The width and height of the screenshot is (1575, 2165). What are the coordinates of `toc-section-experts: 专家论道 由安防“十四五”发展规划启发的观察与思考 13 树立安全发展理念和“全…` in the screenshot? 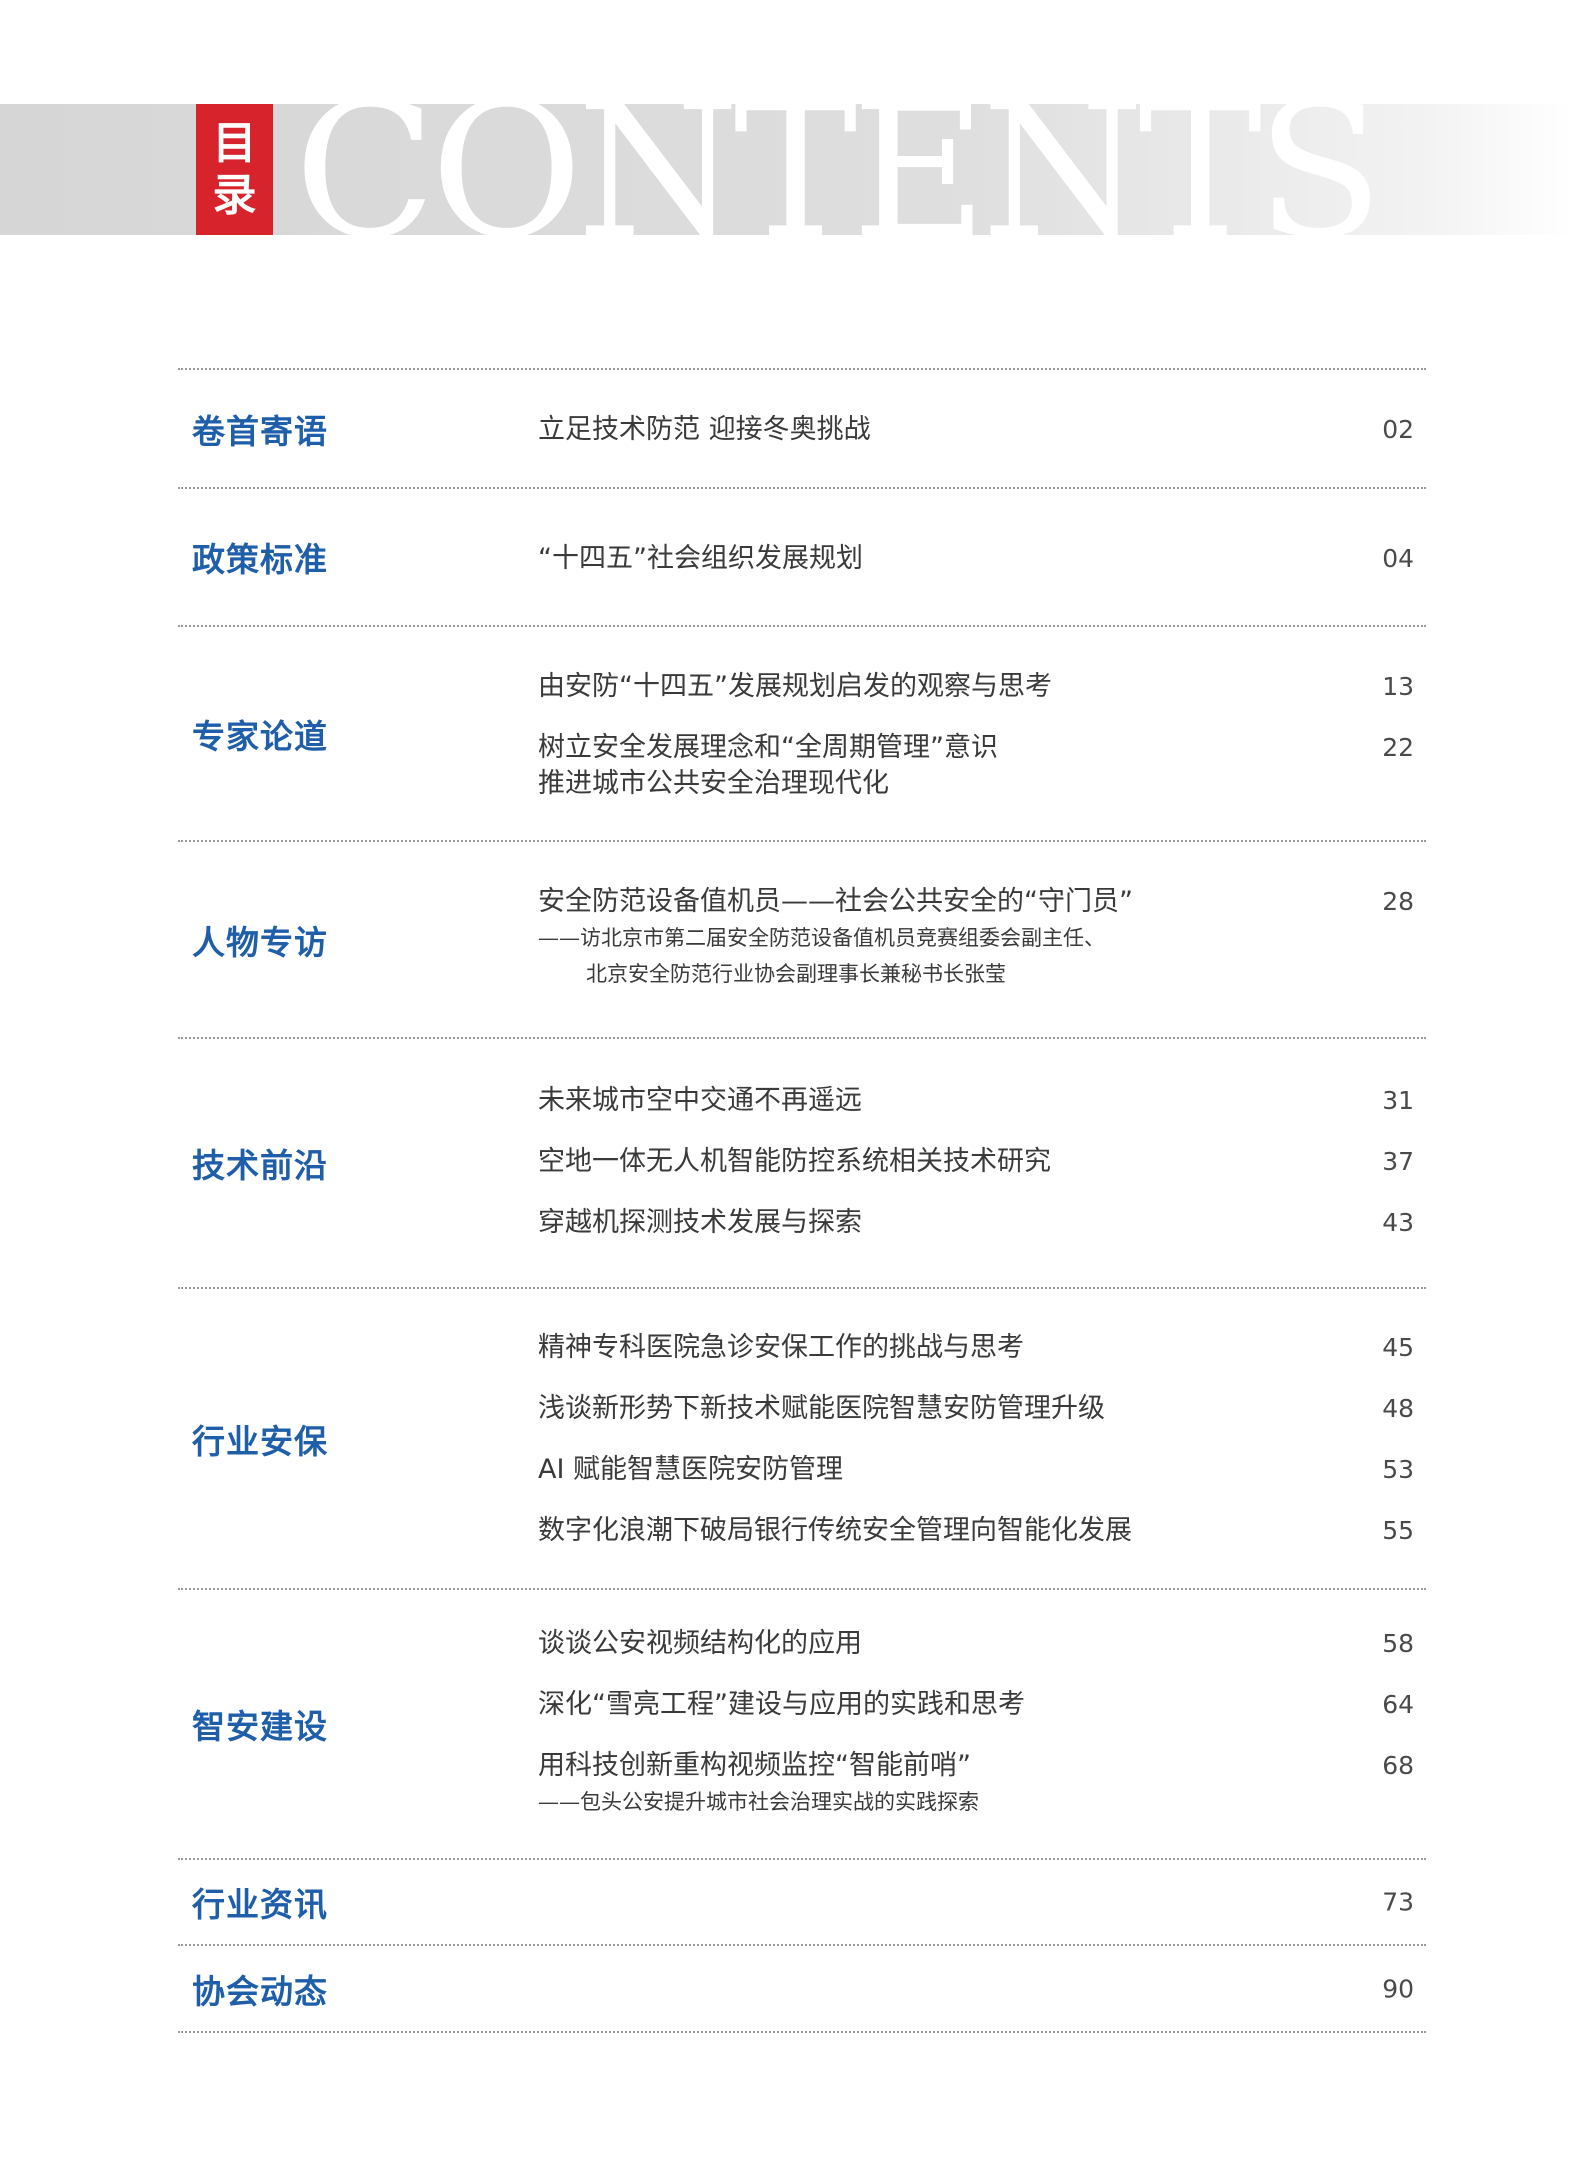 It's located at (802, 734).